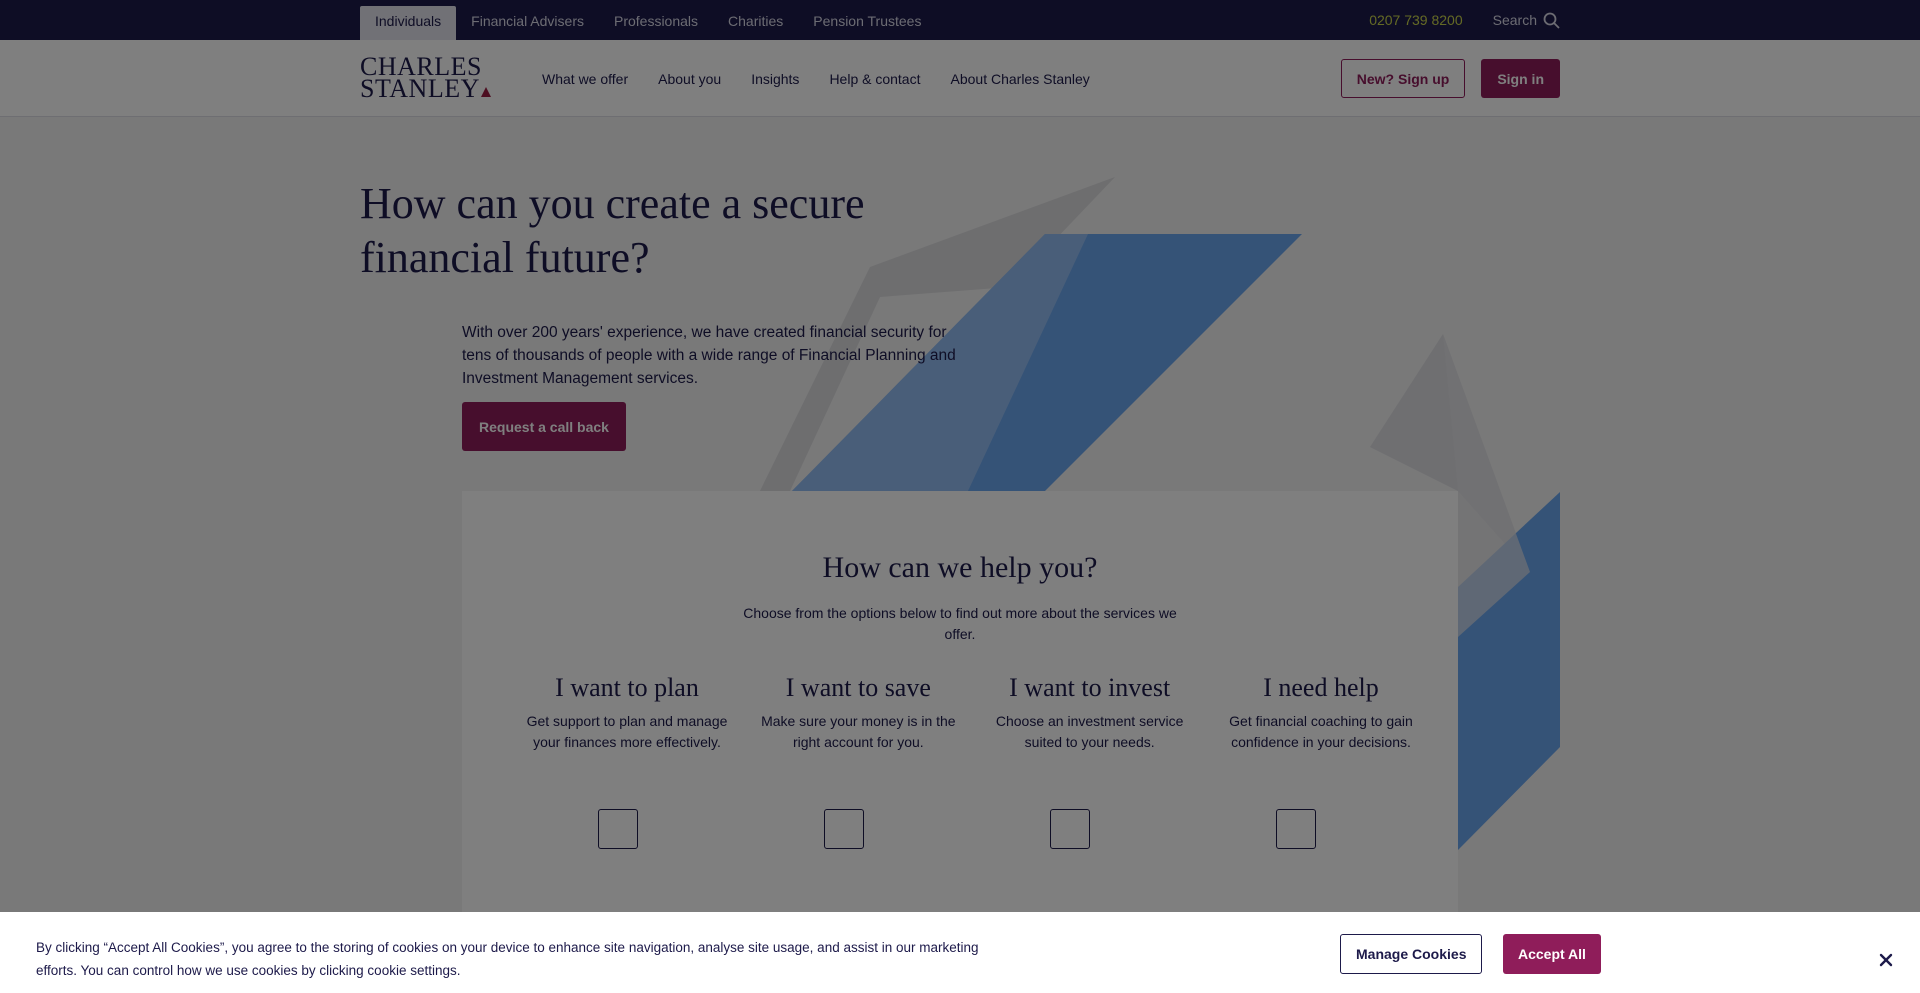 The image size is (1920, 993). What do you see at coordinates (585, 79) in the screenshot?
I see `nav-what-we-offer: What we offer` at bounding box center [585, 79].